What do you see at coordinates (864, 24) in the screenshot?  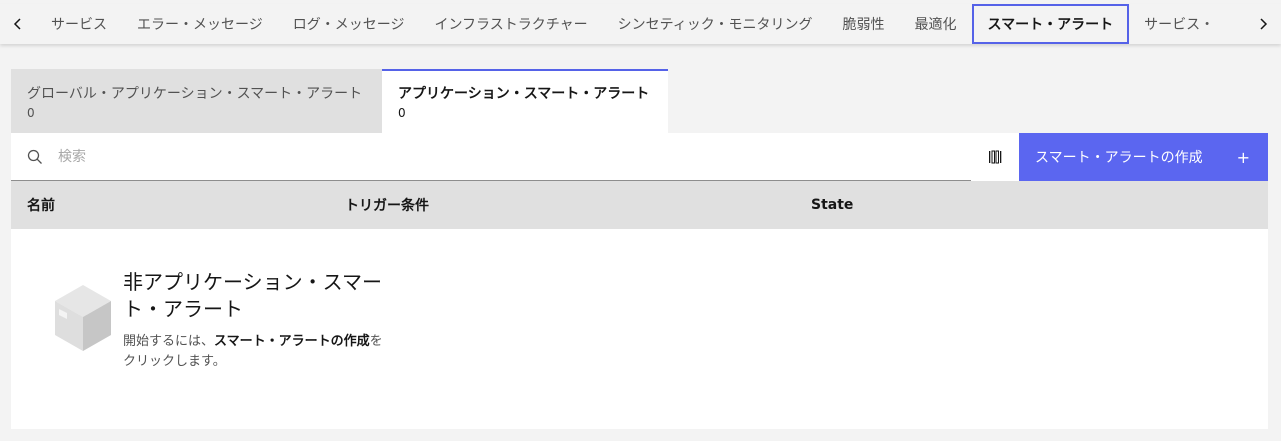 I see `nav-item-vulnerabilities: 脆弱性` at bounding box center [864, 24].